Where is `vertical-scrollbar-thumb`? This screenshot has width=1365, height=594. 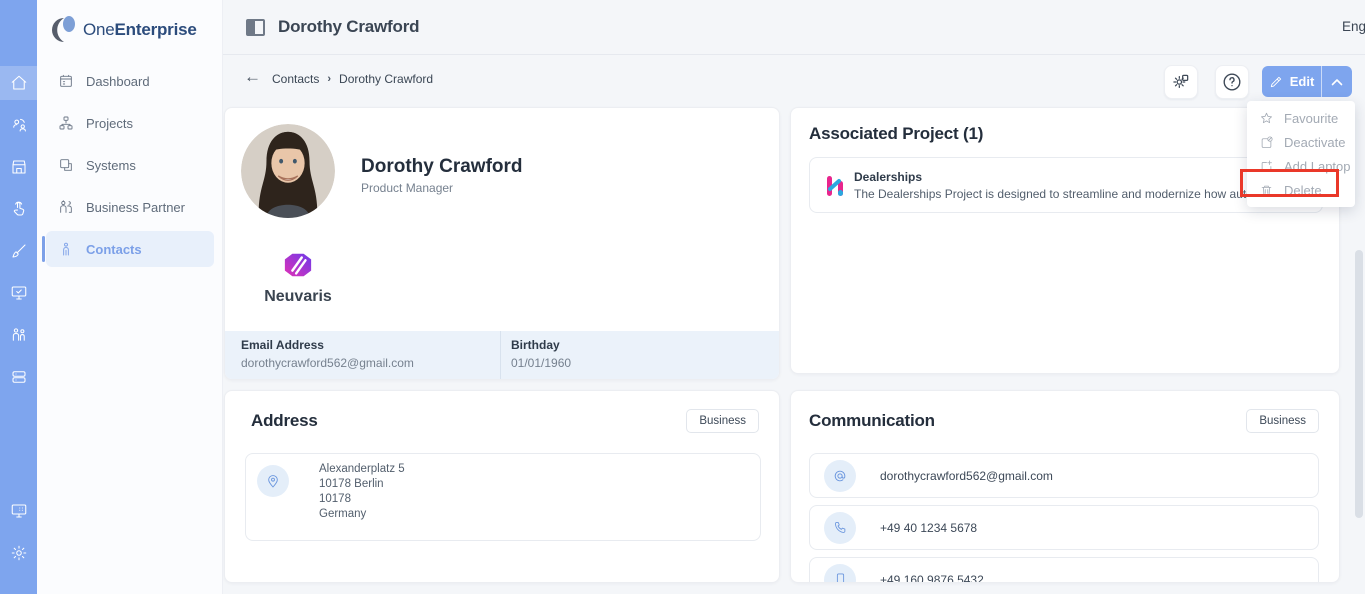
vertical-scrollbar-thumb is located at coordinates (1359, 384).